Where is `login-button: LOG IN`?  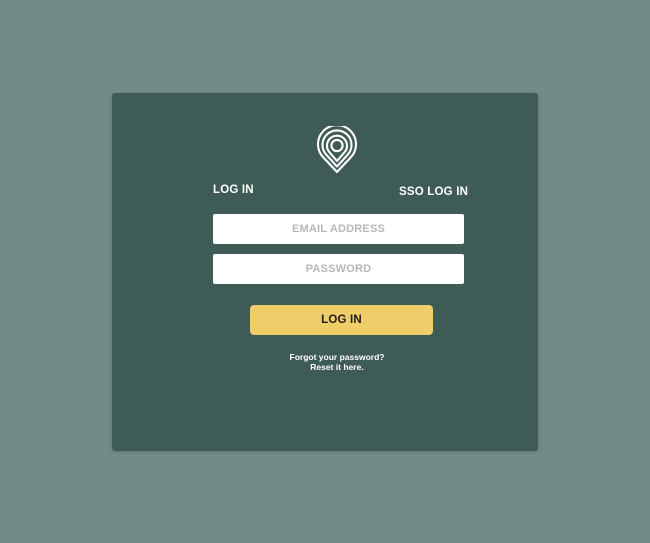
login-button: LOG IN is located at coordinates (341, 320).